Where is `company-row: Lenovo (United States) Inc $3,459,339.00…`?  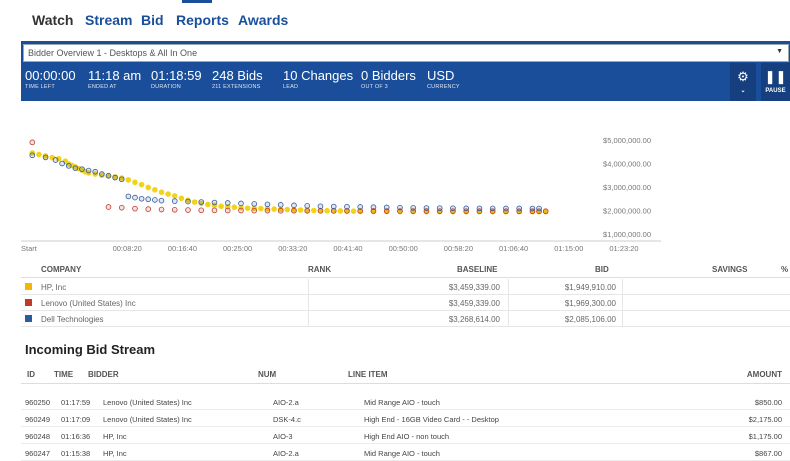
company-row: Lenovo (United States) Inc $3,459,339.00… is located at coordinates (405, 303).